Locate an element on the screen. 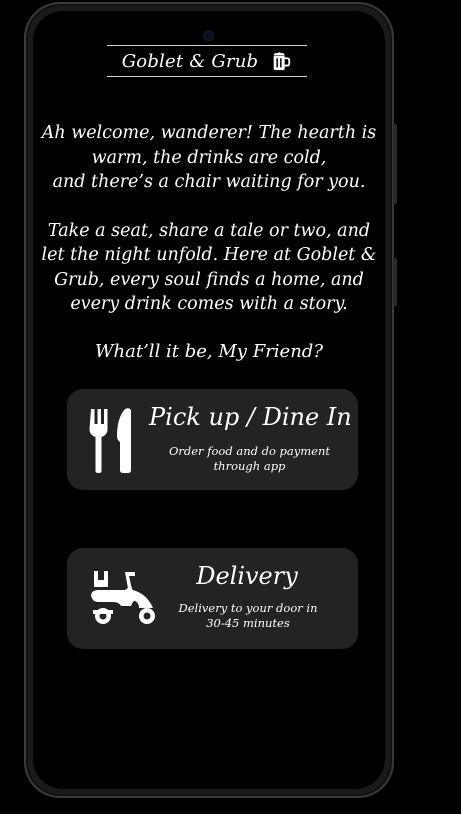 Image resolution: width=461 pixels, height=814 pixels. welcome-line: warm, the drinks are cold, is located at coordinates (209, 157).